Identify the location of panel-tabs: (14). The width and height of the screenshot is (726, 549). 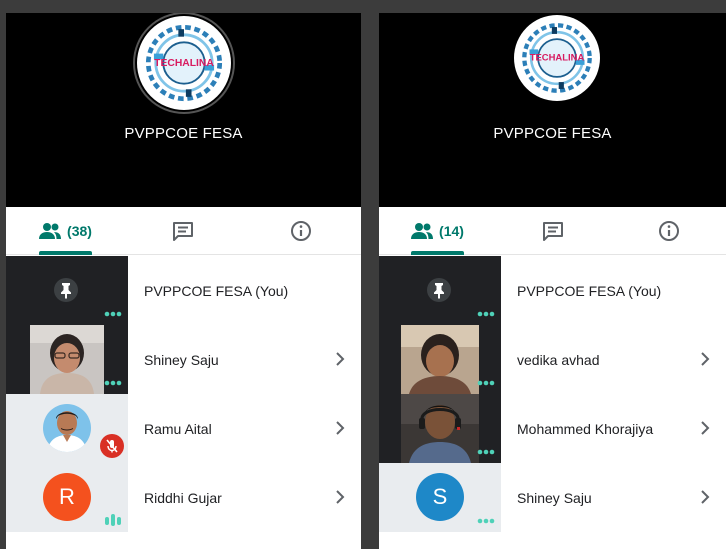
(552, 231).